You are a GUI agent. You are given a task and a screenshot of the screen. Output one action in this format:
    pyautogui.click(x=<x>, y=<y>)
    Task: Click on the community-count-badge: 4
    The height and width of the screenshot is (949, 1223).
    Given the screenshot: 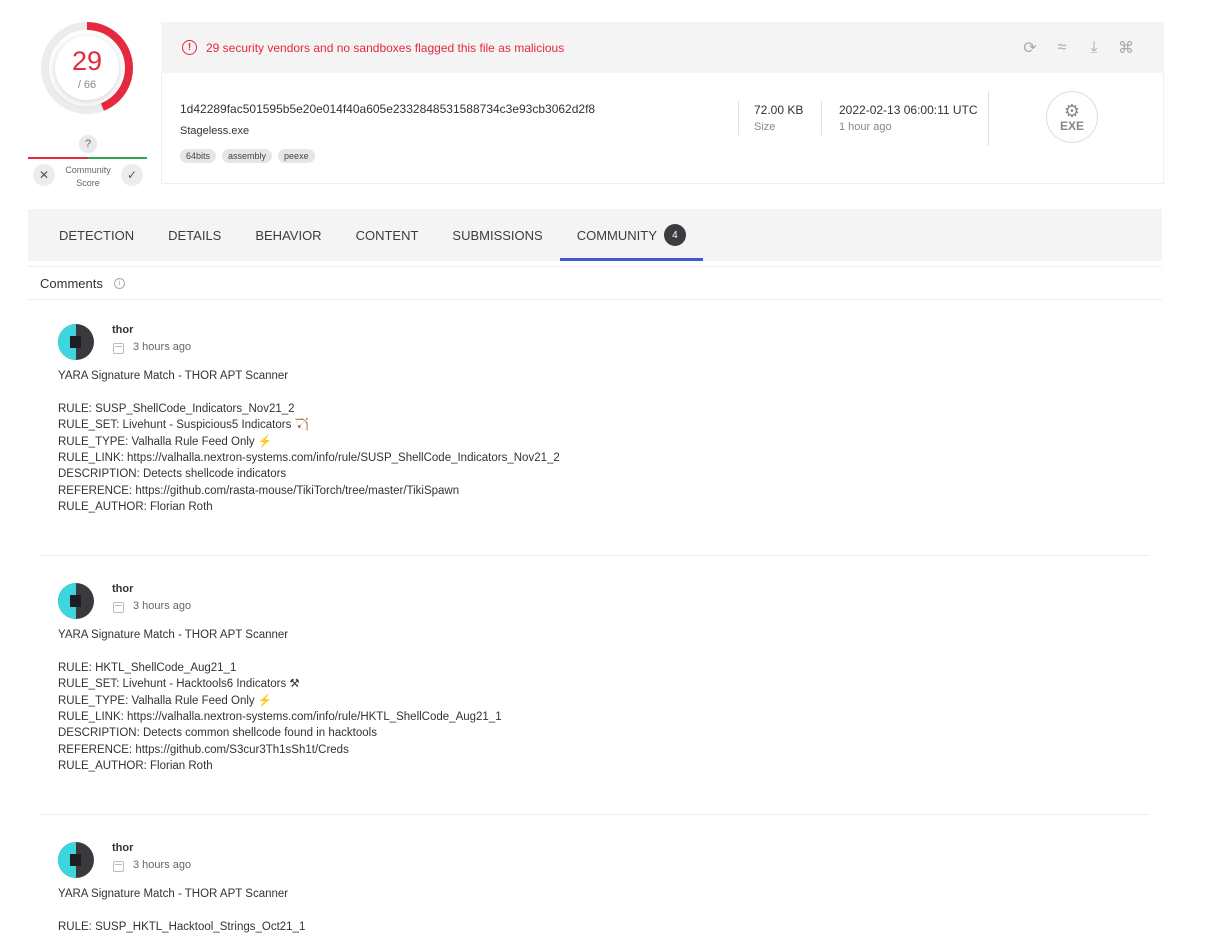 What is the action you would take?
    pyautogui.click(x=674, y=235)
    